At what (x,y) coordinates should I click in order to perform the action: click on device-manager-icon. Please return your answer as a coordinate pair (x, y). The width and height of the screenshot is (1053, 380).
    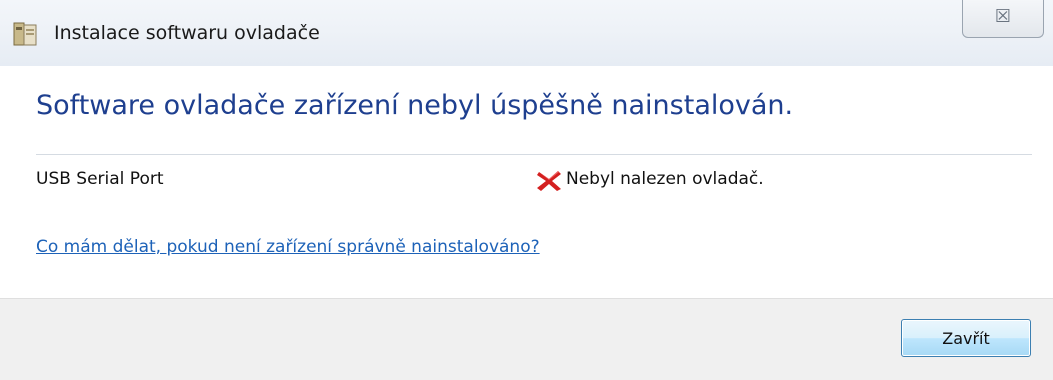
    Looking at the image, I should click on (25, 34).